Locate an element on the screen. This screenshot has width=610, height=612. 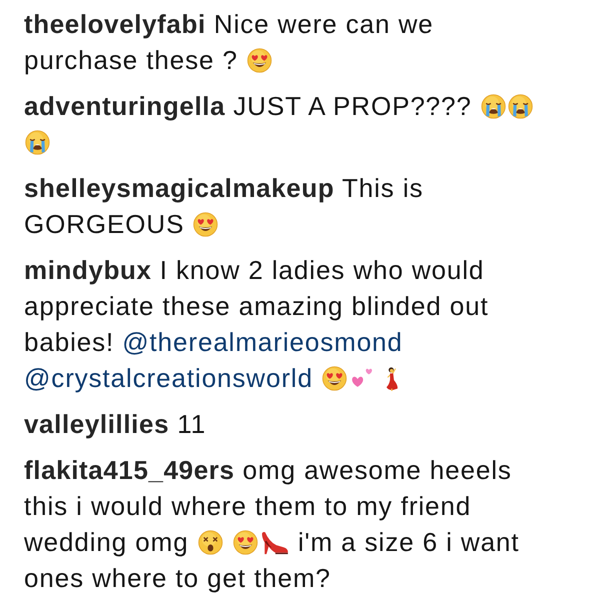
dizzy-face-icon is located at coordinates (210, 542).